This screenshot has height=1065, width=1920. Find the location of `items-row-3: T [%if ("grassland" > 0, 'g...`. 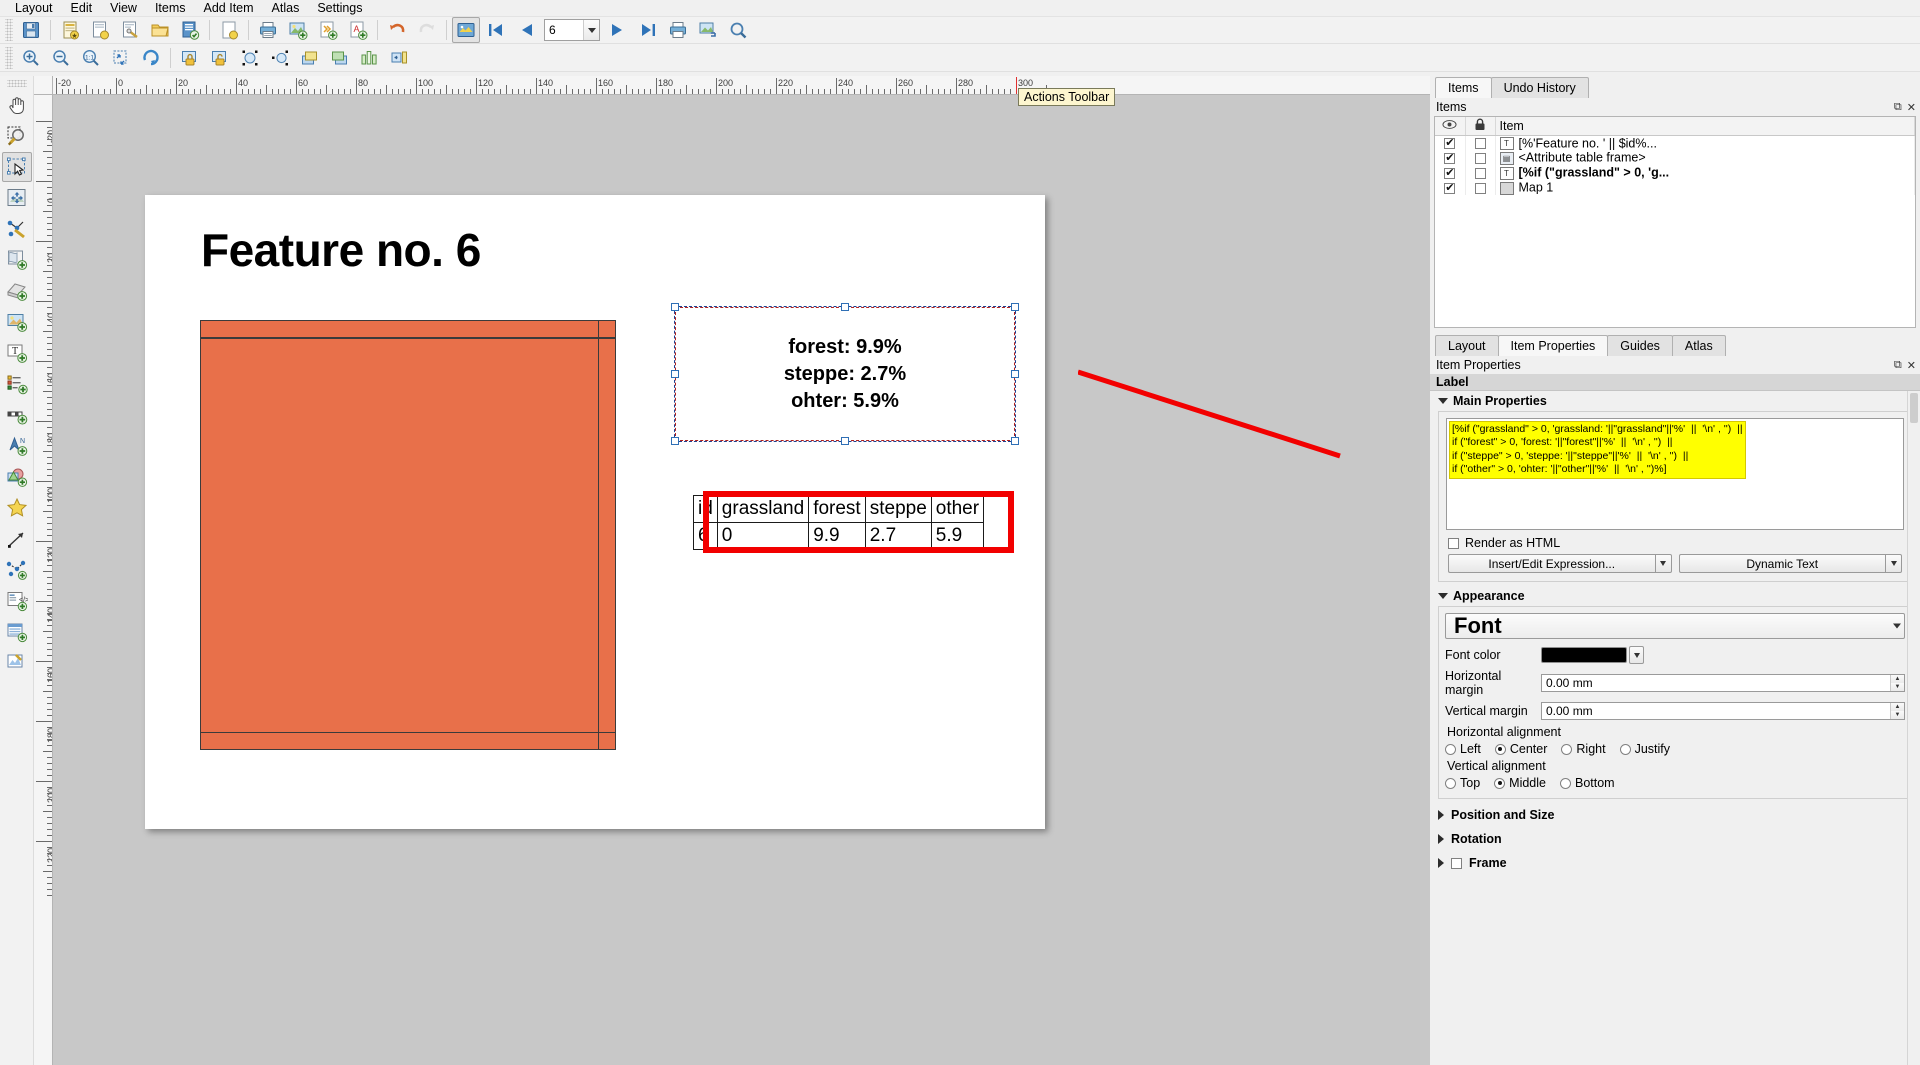

items-row-3: T [%if ("grassland" > 0, 'g... is located at coordinates (1675, 173).